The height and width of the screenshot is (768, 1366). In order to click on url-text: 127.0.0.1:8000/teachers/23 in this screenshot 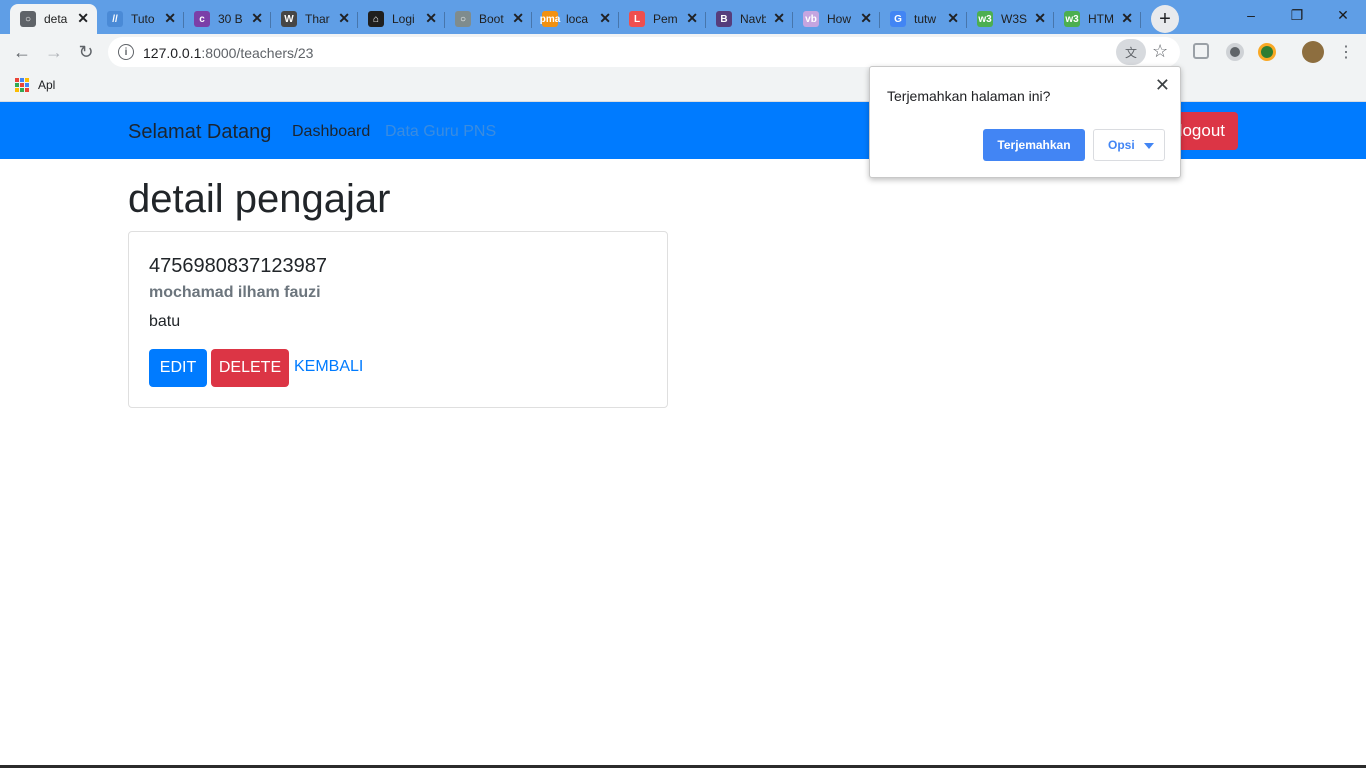, I will do `click(228, 53)`.